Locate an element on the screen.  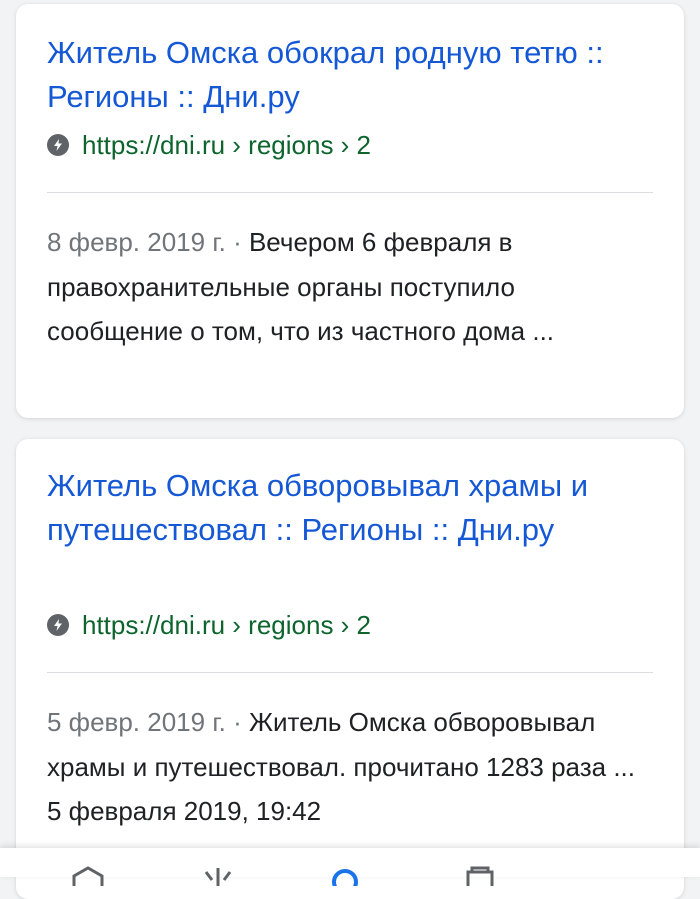
nav-collections-button is located at coordinates (480, 876).